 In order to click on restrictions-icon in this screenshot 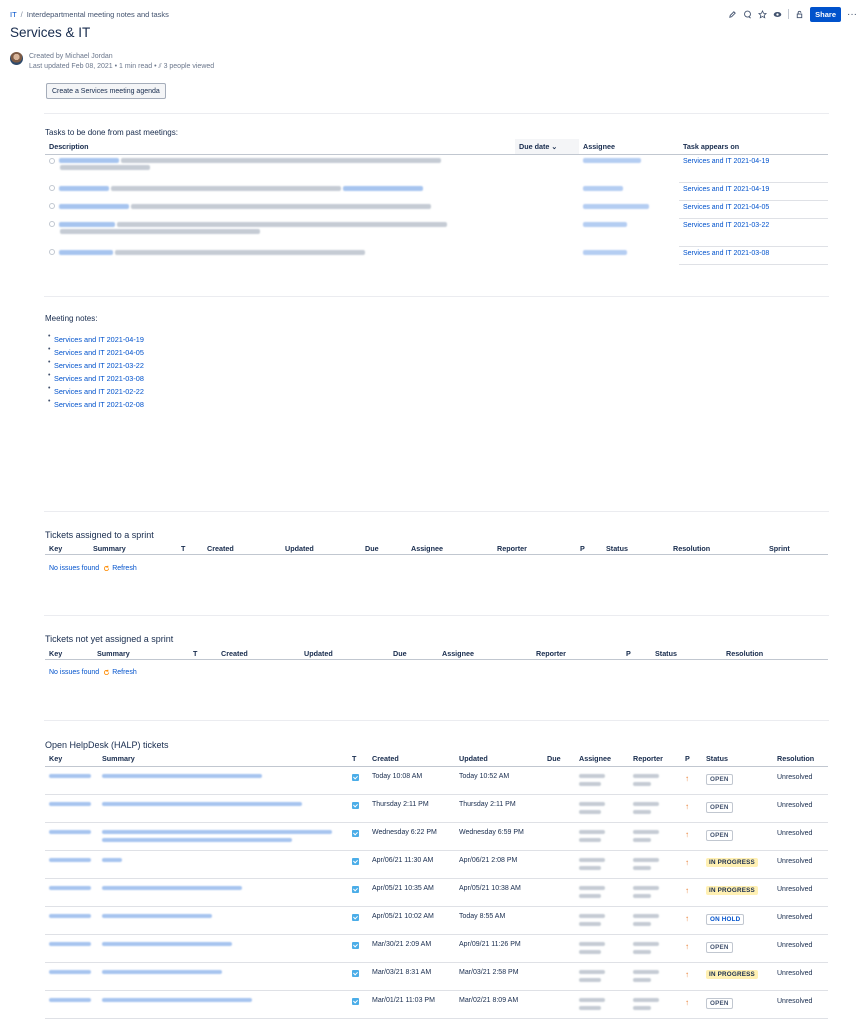, I will do `click(799, 14)`.